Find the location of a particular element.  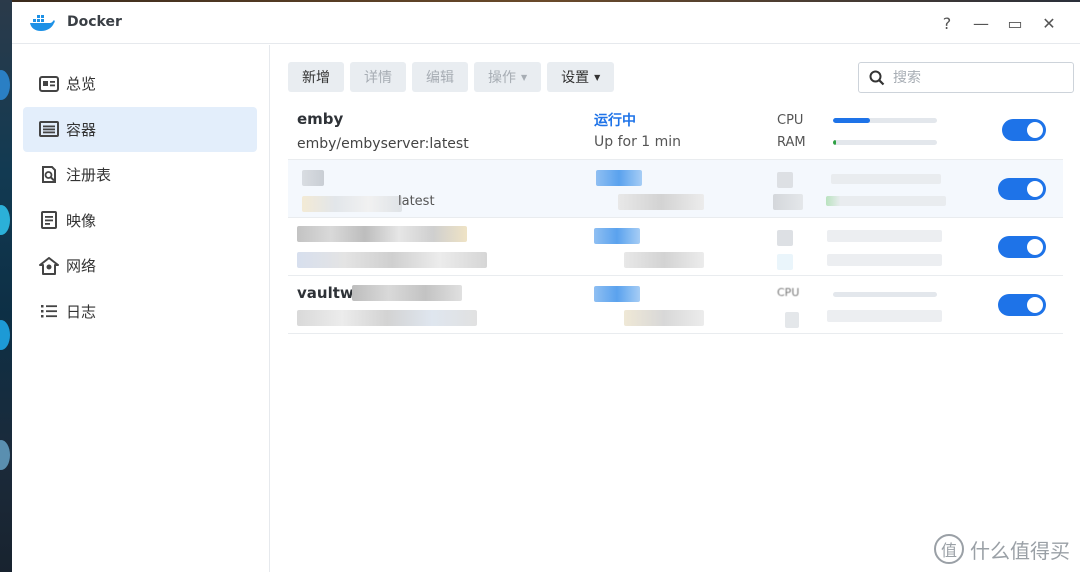

container-row-vaultwarden: vaultw CPU is located at coordinates (675, 305).